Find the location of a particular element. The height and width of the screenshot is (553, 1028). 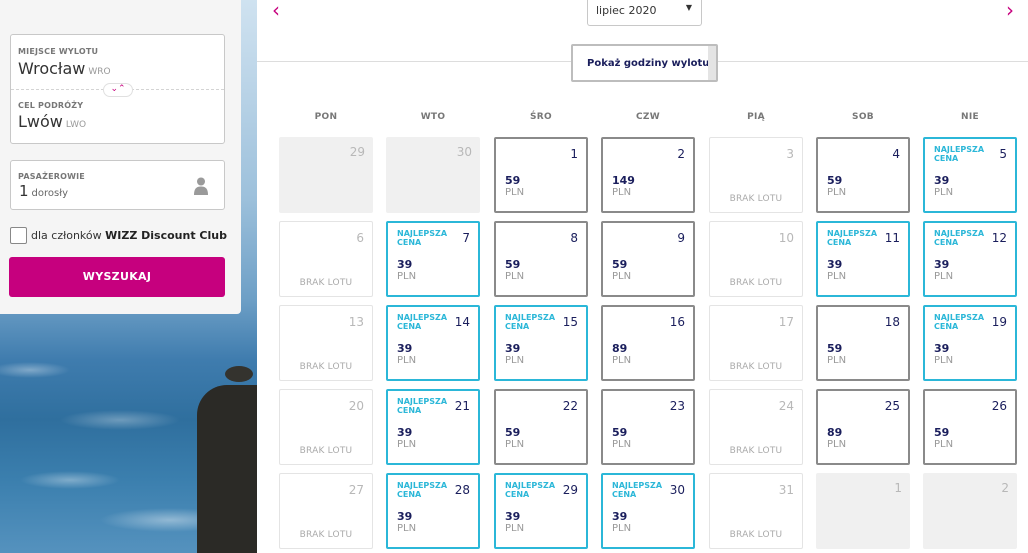

day-number: 2 is located at coordinates (1005, 488).